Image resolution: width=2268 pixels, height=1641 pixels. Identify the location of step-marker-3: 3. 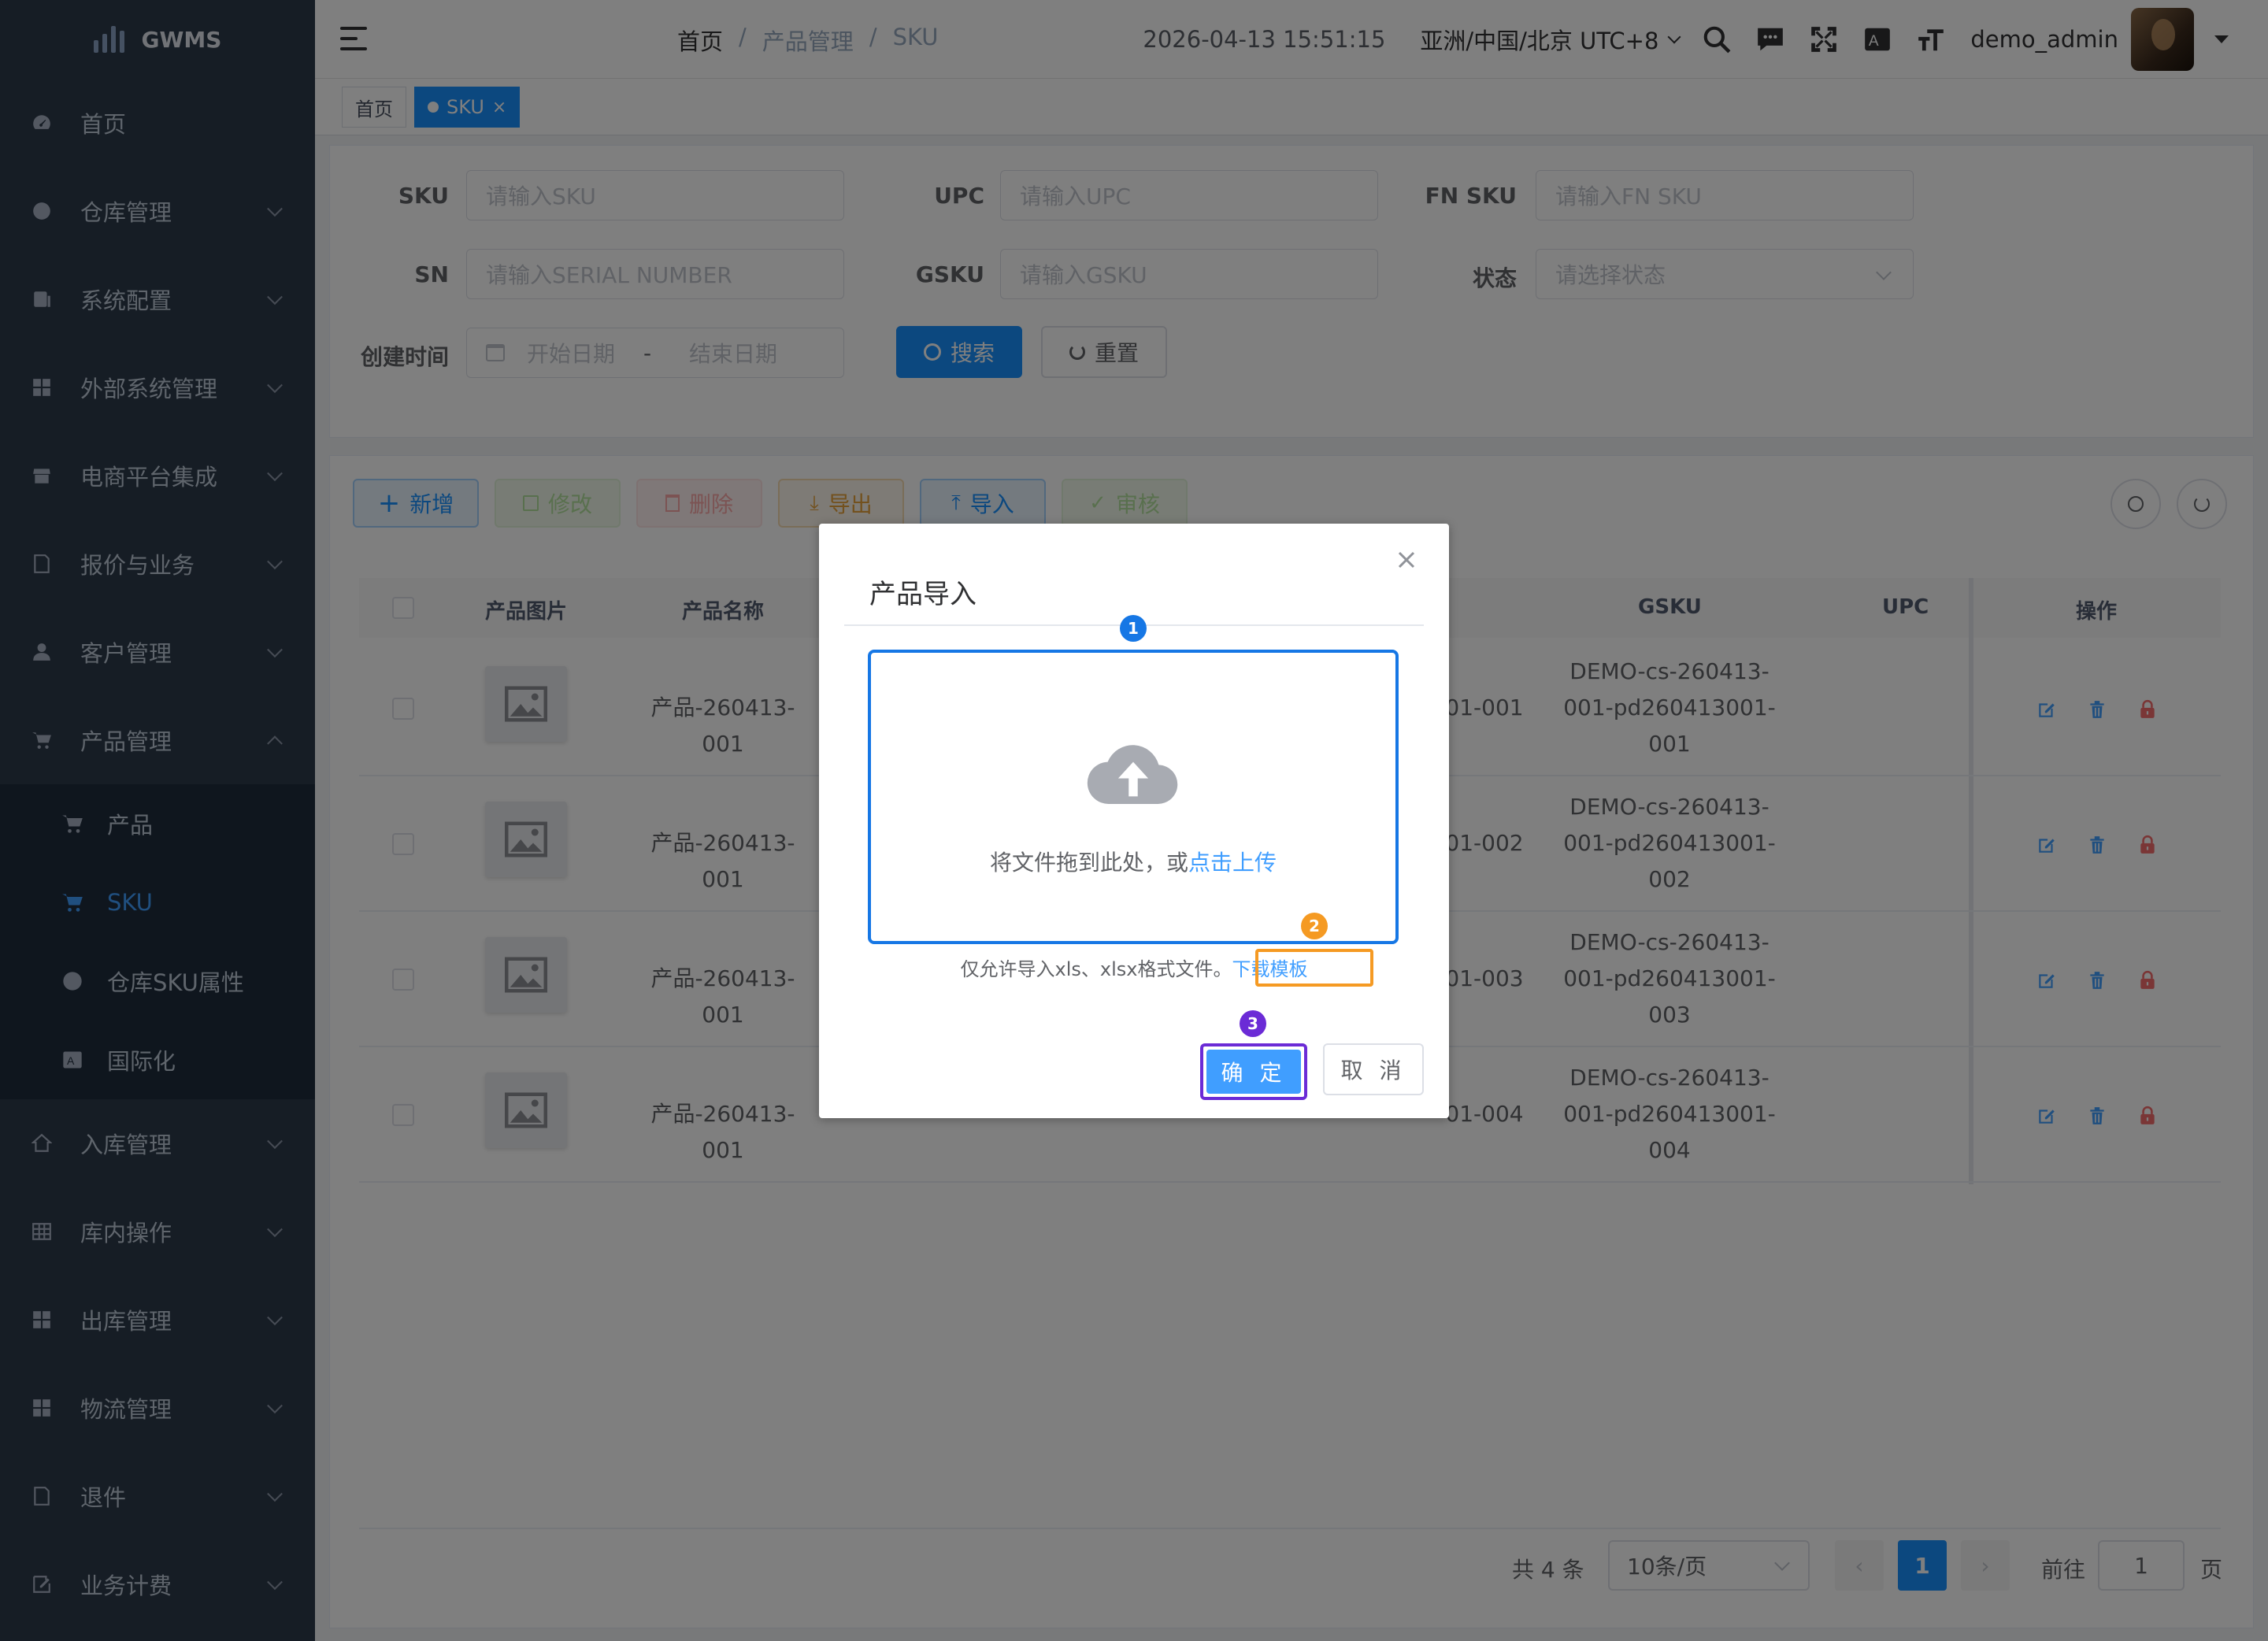
(1253, 1023).